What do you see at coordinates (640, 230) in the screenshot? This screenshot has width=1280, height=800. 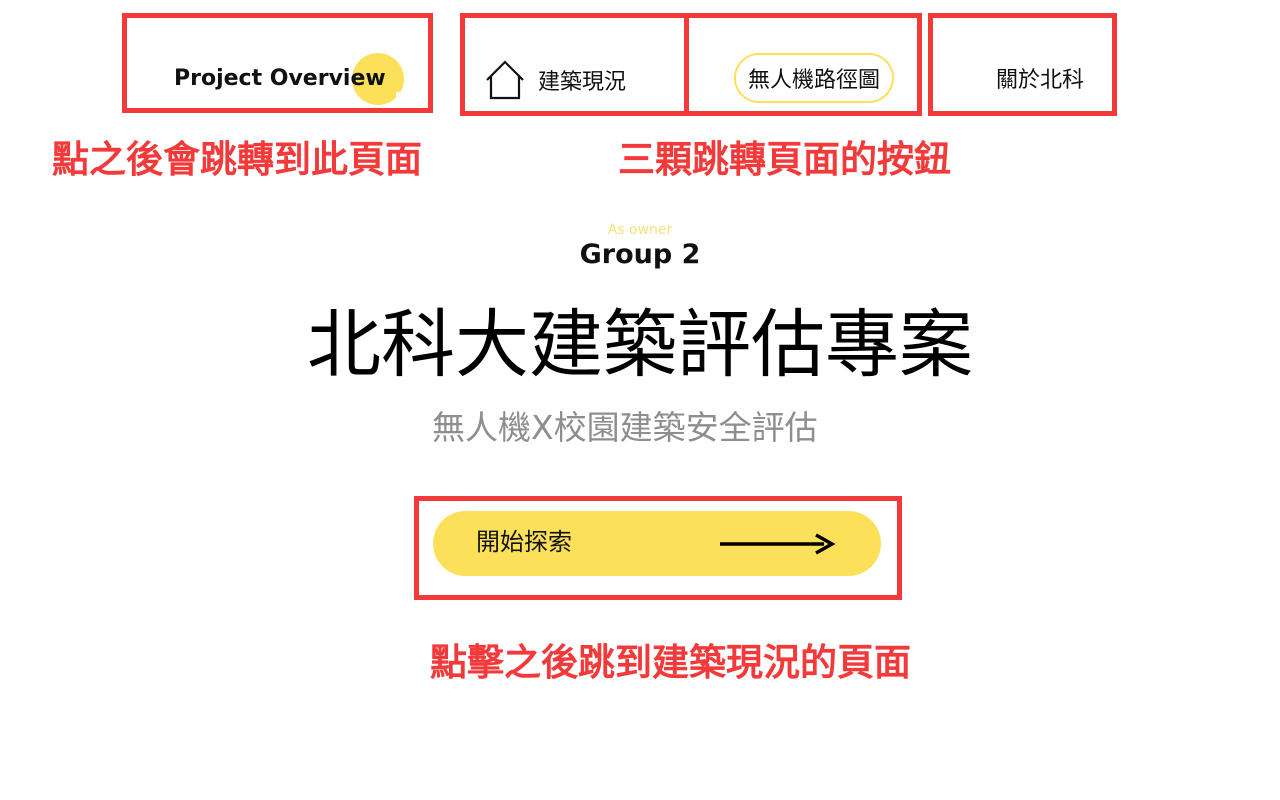 I see `hero-eyebrow: As owner` at bounding box center [640, 230].